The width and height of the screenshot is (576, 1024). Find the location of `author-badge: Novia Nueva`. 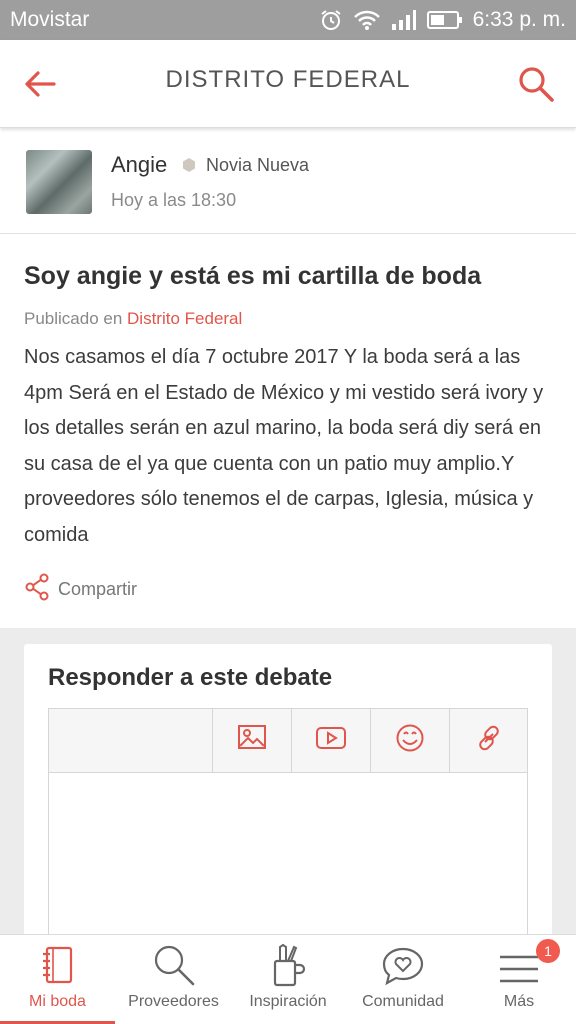

author-badge: Novia Nueva is located at coordinates (258, 165).